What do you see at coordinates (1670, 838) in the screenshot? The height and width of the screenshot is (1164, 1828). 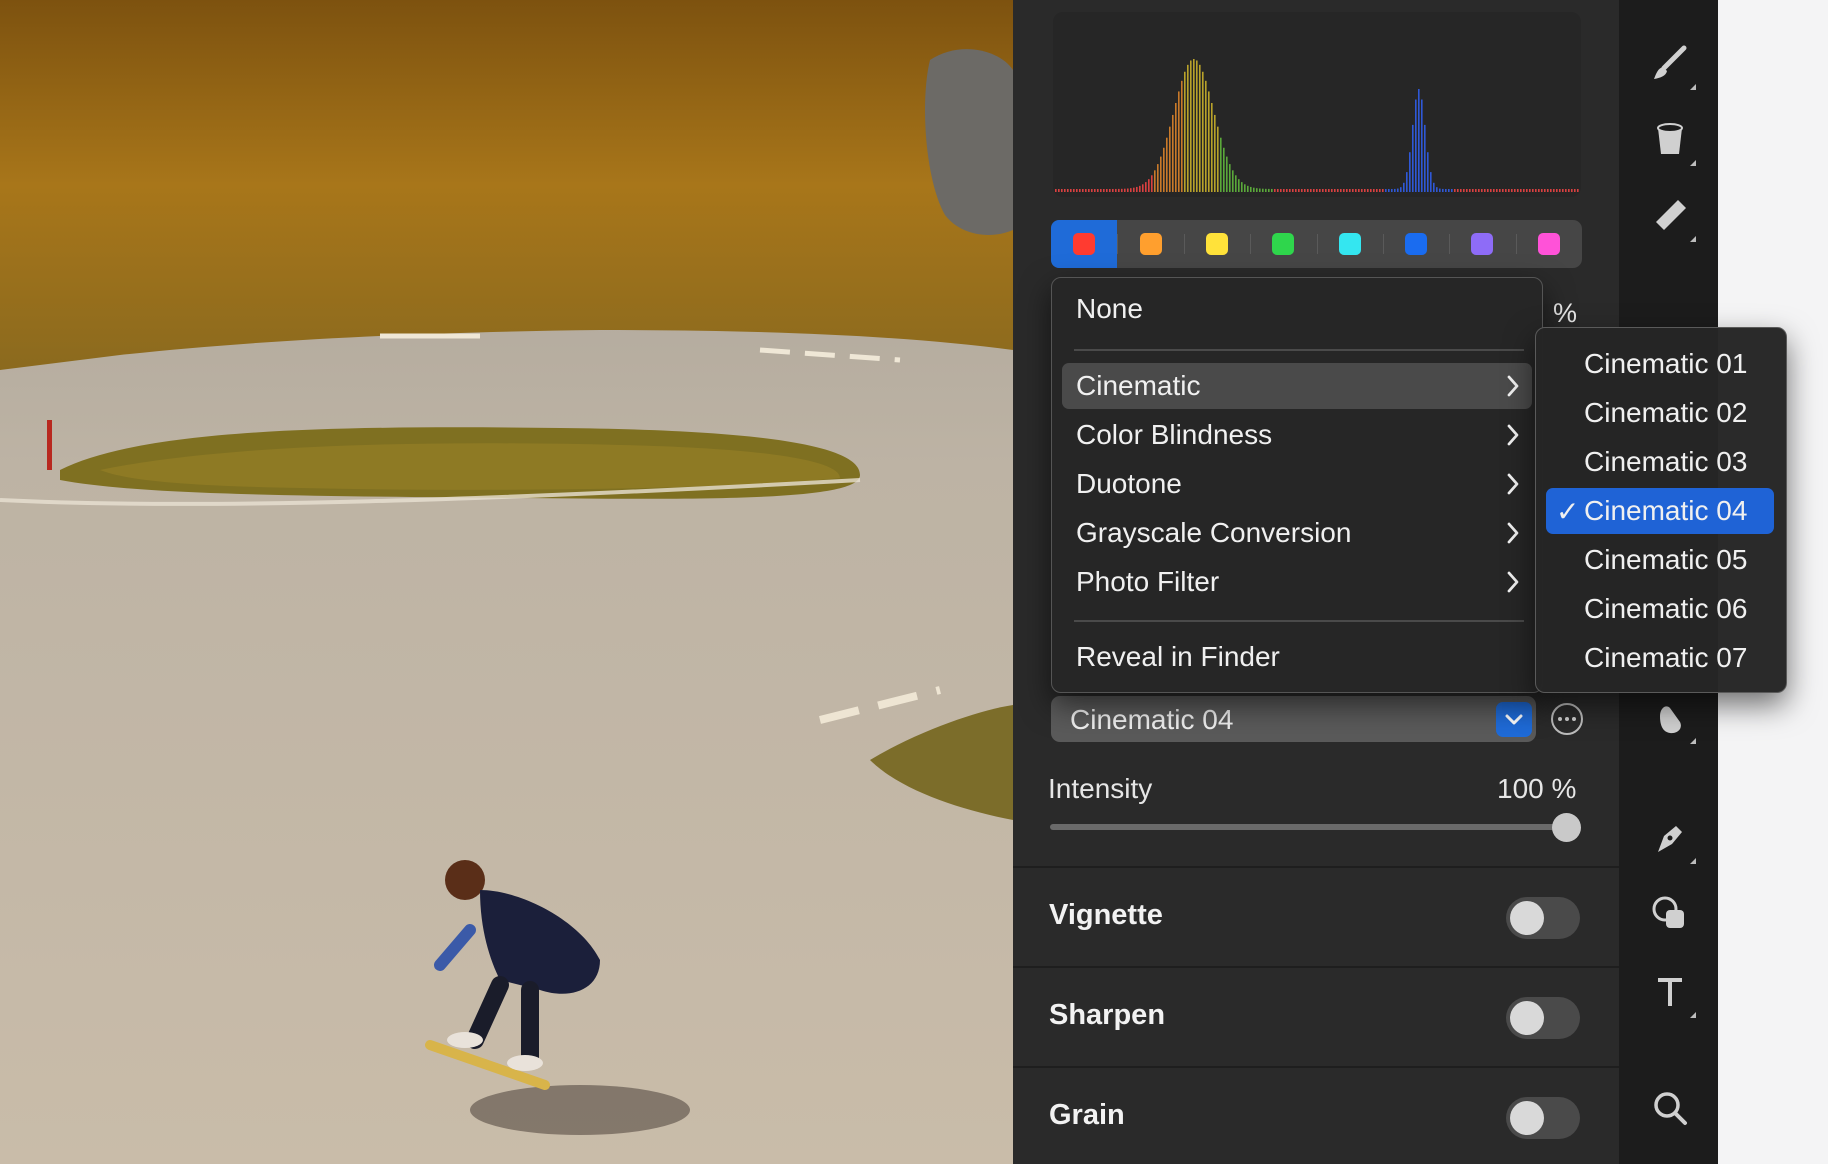 I see `pen-icon` at bounding box center [1670, 838].